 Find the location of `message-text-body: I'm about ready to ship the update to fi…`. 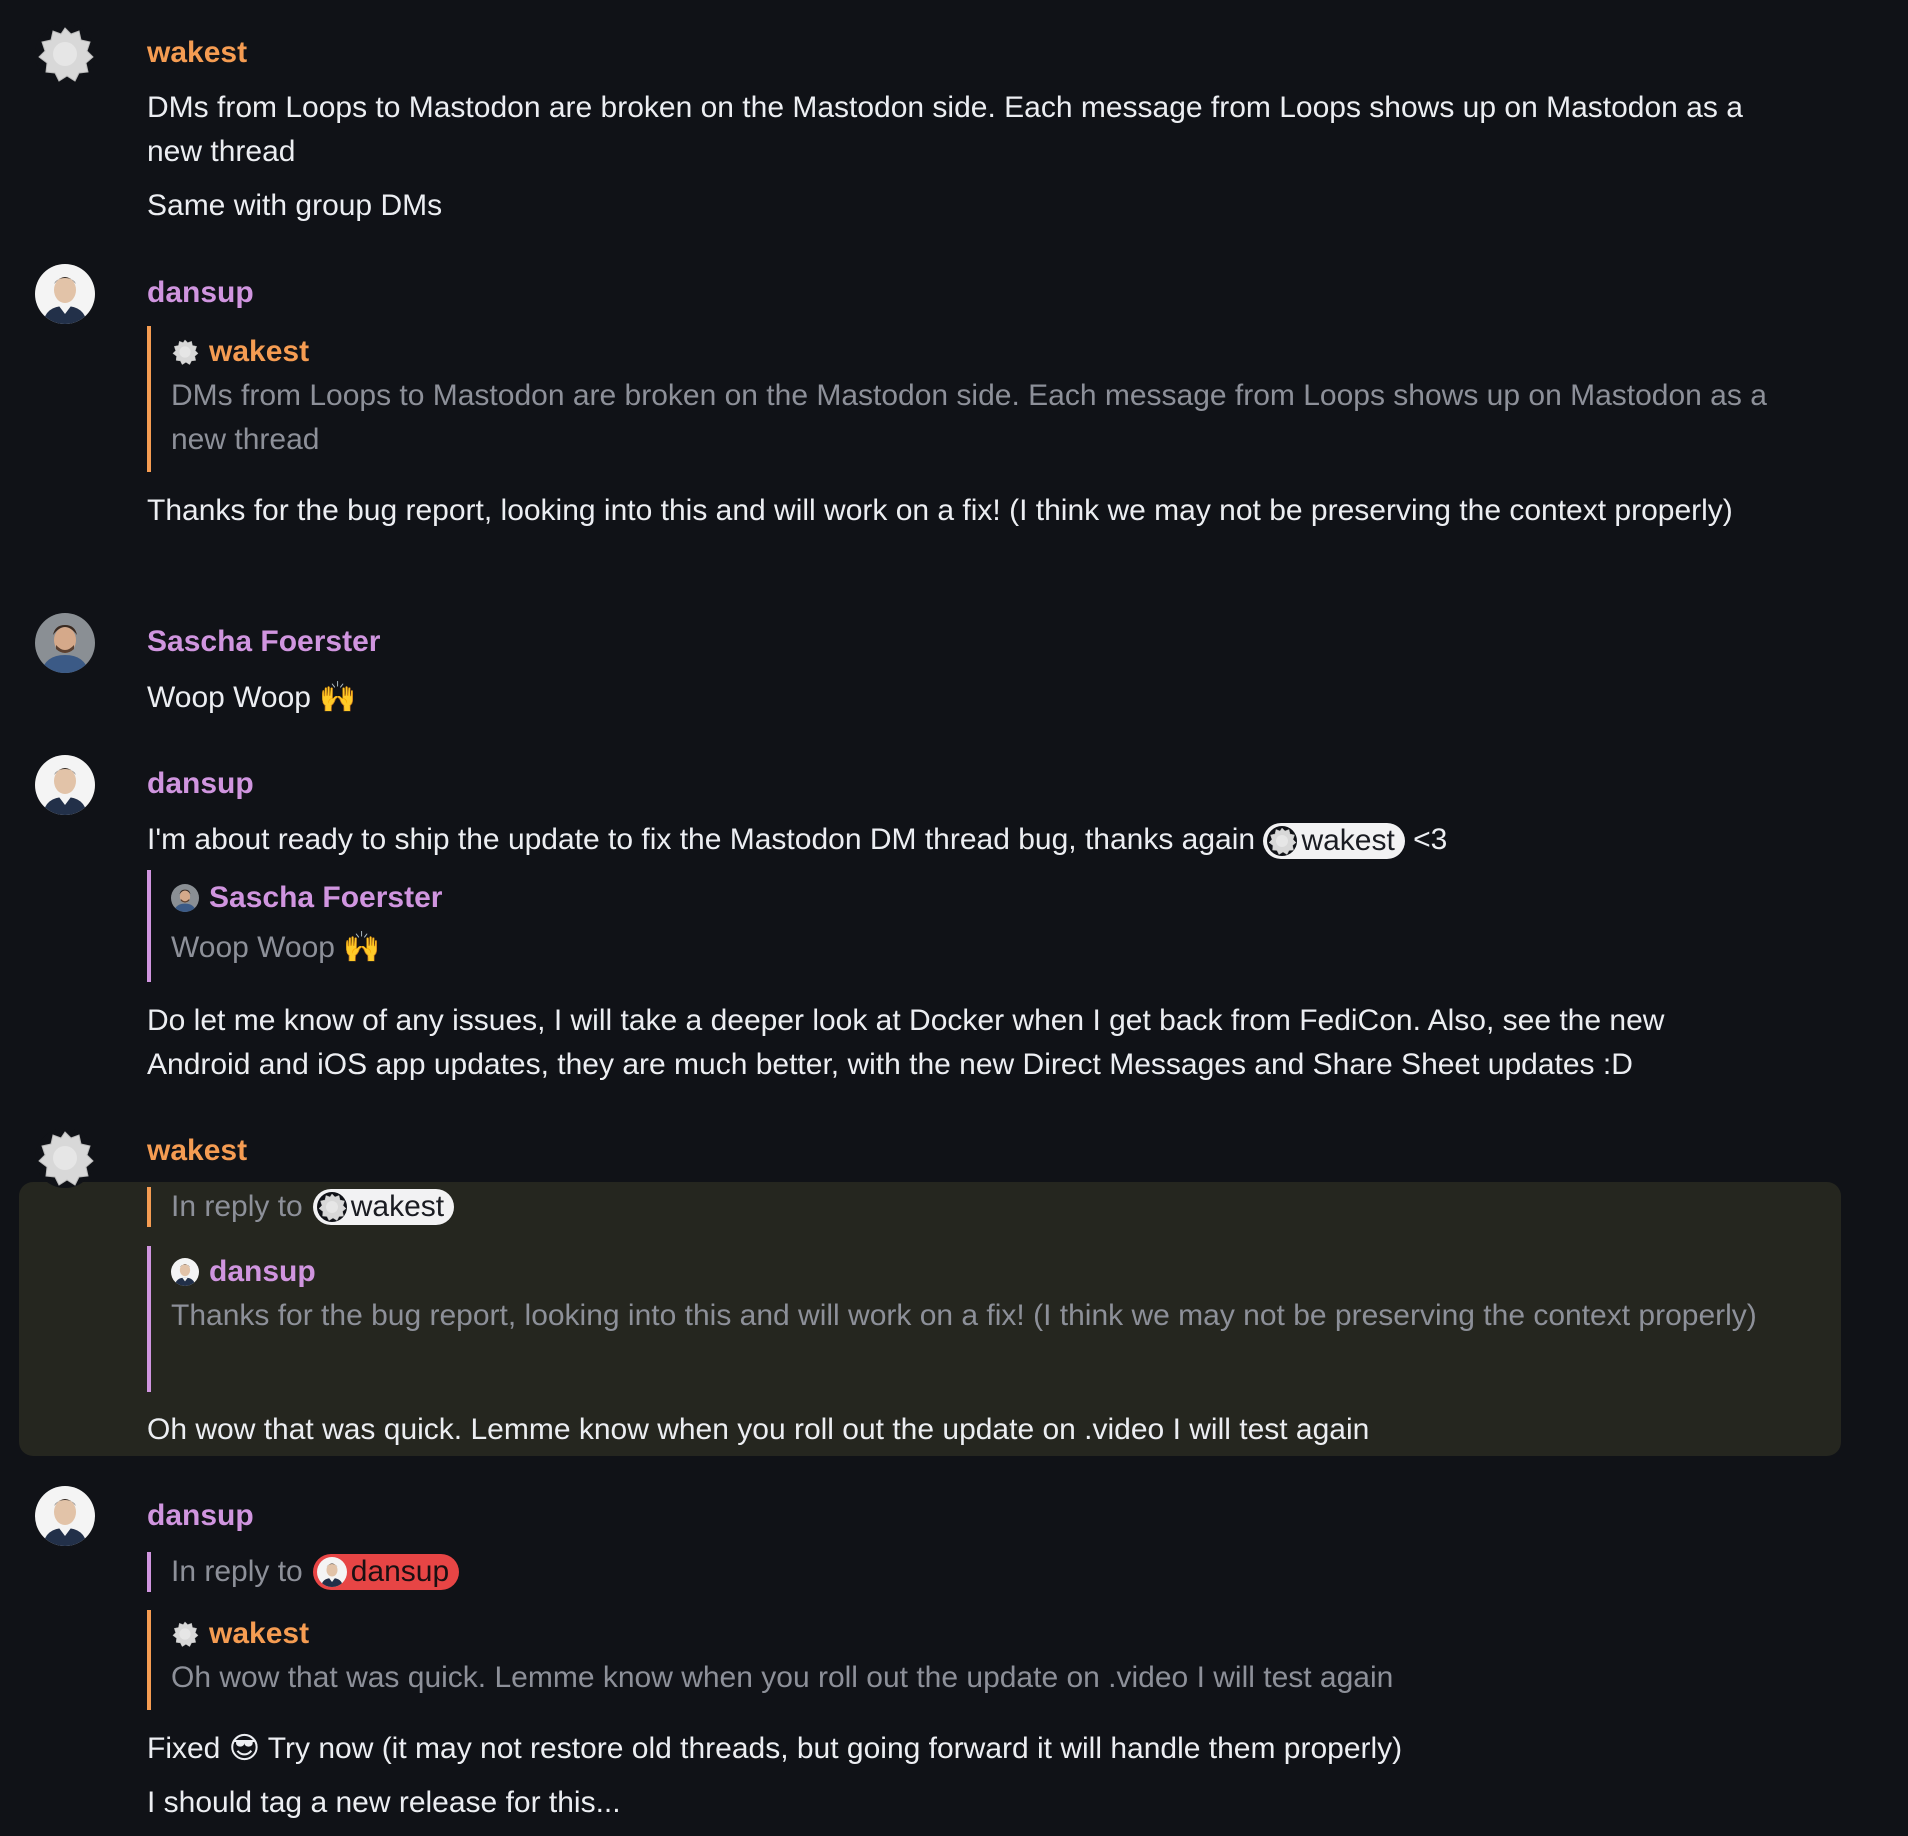

message-text-body: I'm about ready to ship the update to fi… is located at coordinates (701, 839).